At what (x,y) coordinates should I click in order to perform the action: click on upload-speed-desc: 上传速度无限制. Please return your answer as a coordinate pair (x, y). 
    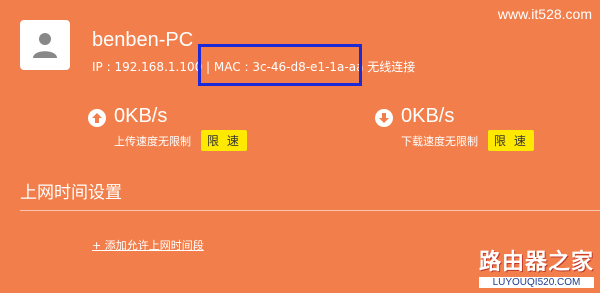
    Looking at the image, I should click on (152, 141).